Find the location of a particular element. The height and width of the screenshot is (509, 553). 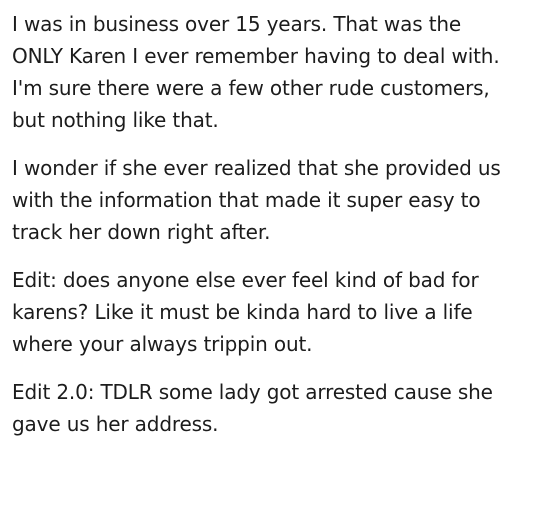

paragraph-line: but nothing like that. is located at coordinates (115, 120).